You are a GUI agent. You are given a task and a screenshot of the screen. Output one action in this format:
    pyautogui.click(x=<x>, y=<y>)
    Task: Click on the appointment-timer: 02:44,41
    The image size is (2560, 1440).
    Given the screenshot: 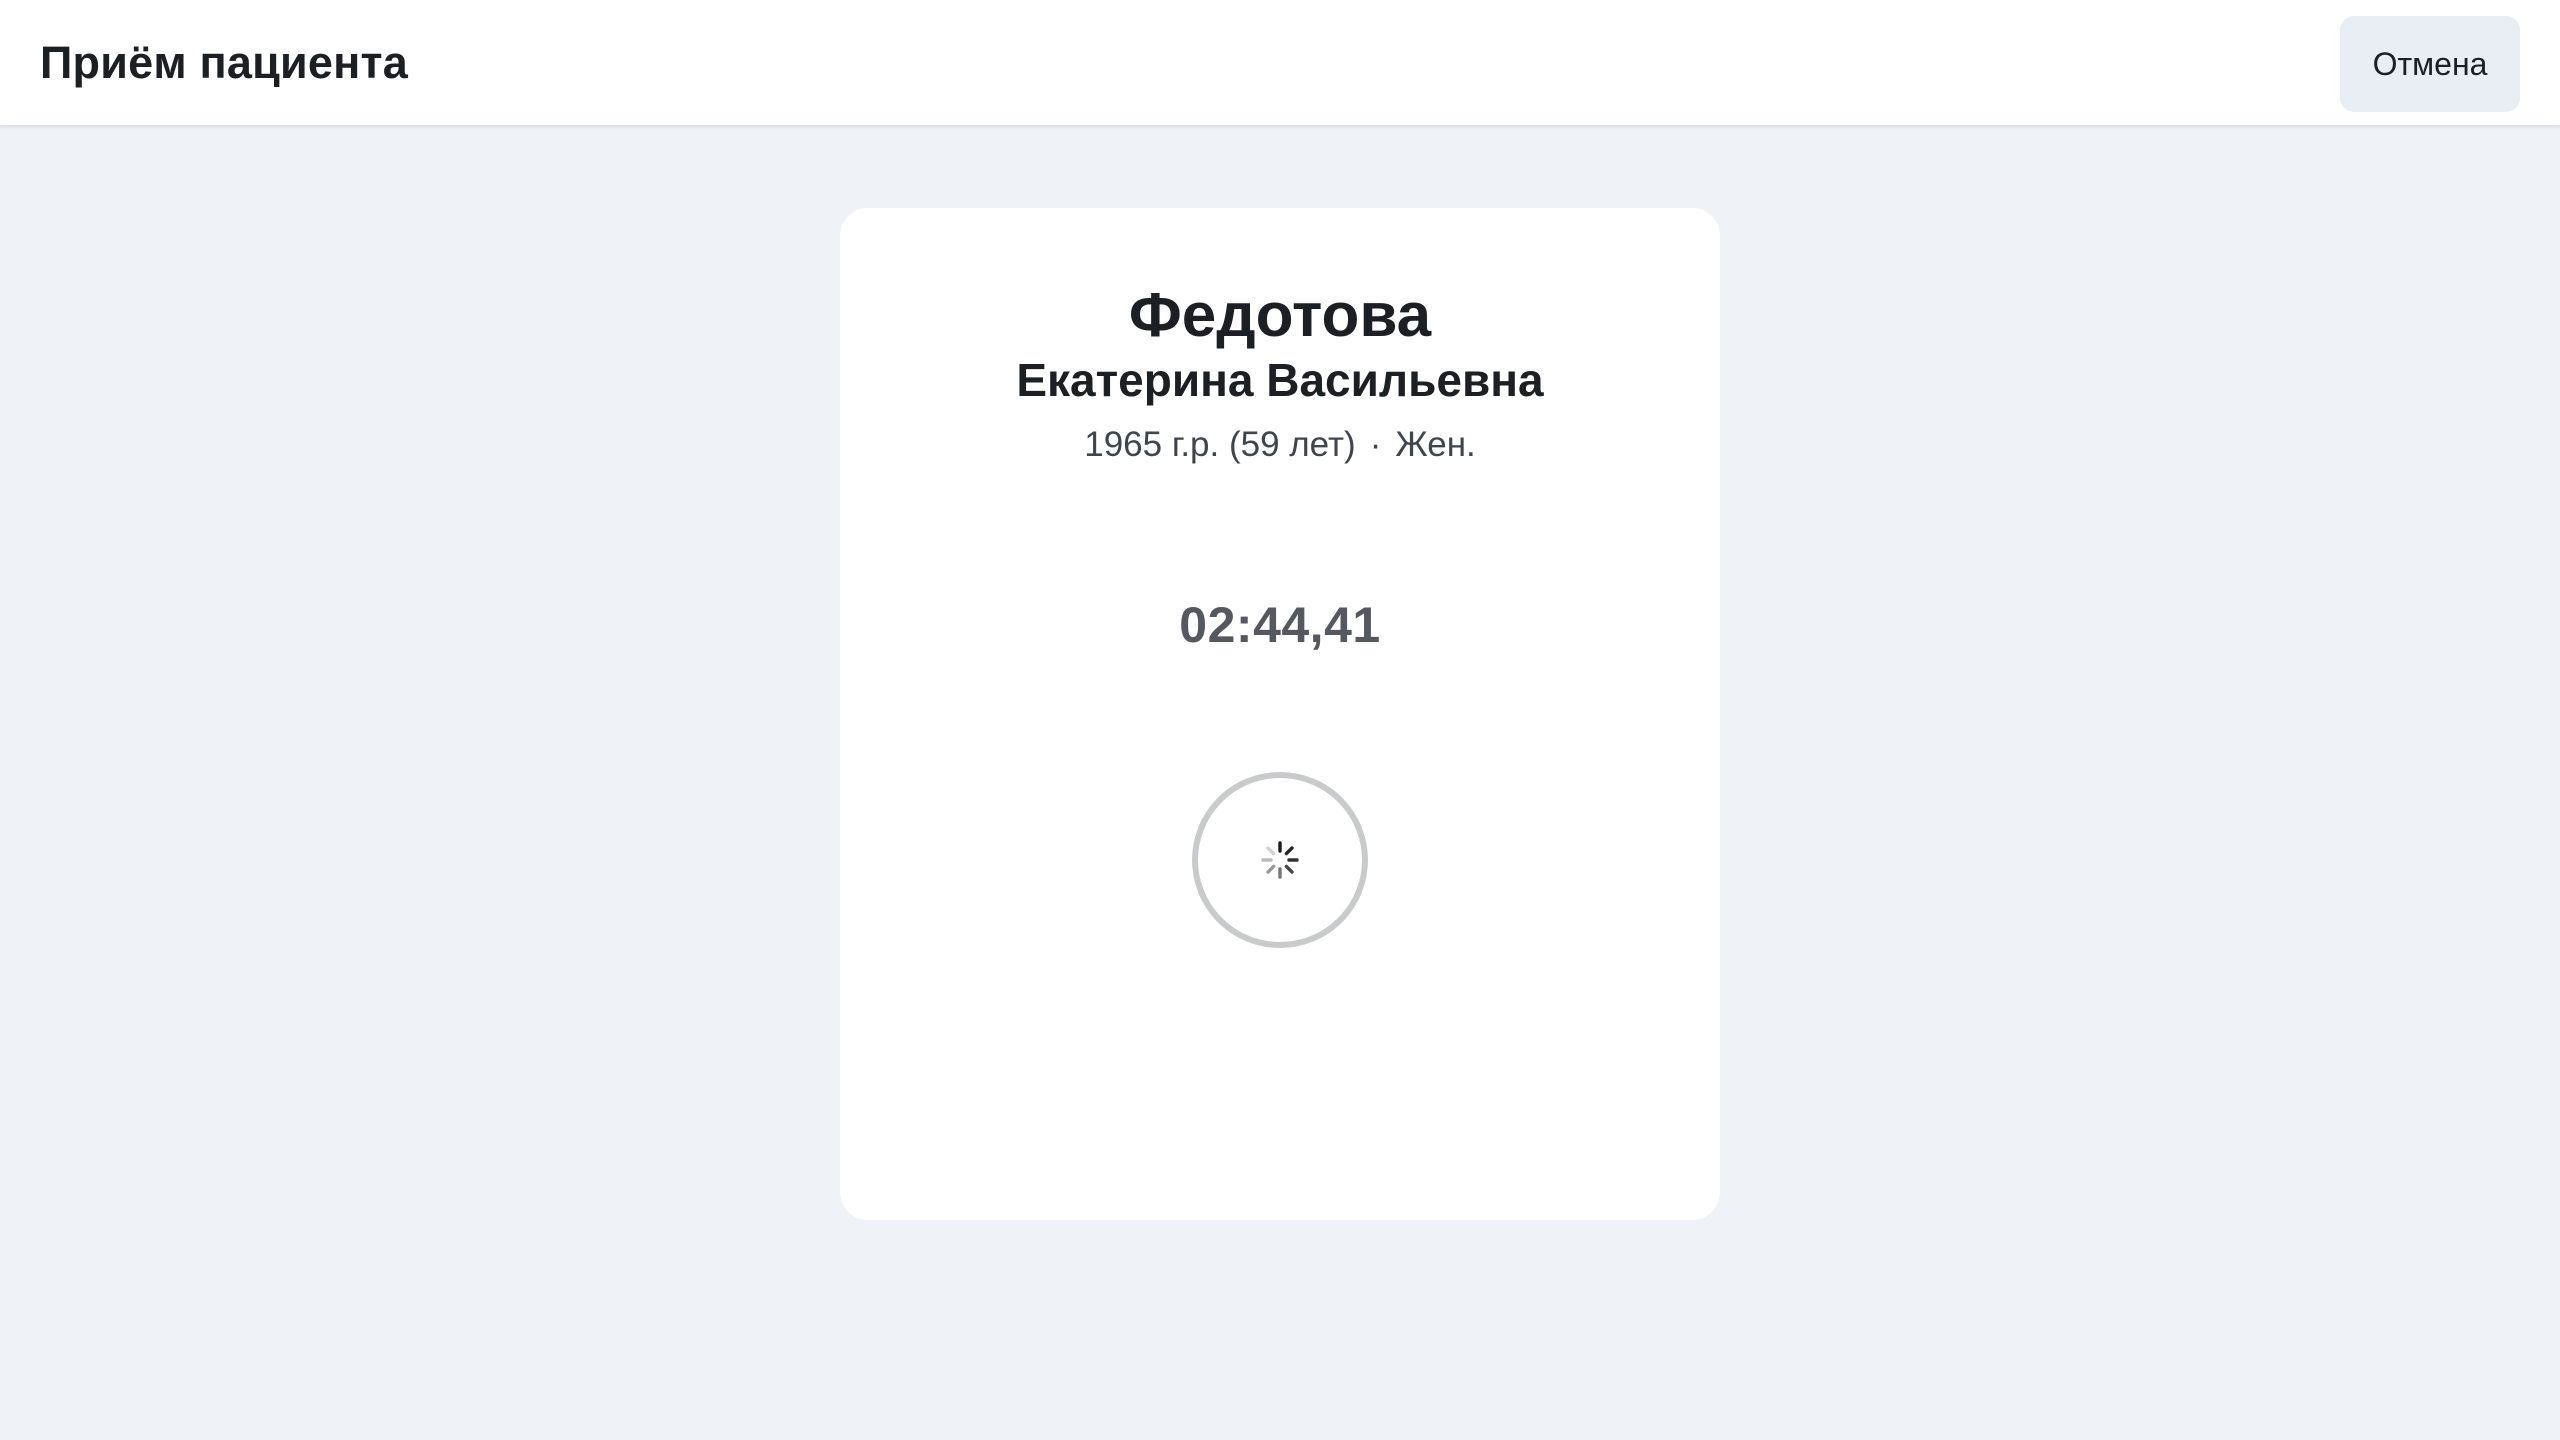 What is the action you would take?
    pyautogui.click(x=1280, y=625)
    